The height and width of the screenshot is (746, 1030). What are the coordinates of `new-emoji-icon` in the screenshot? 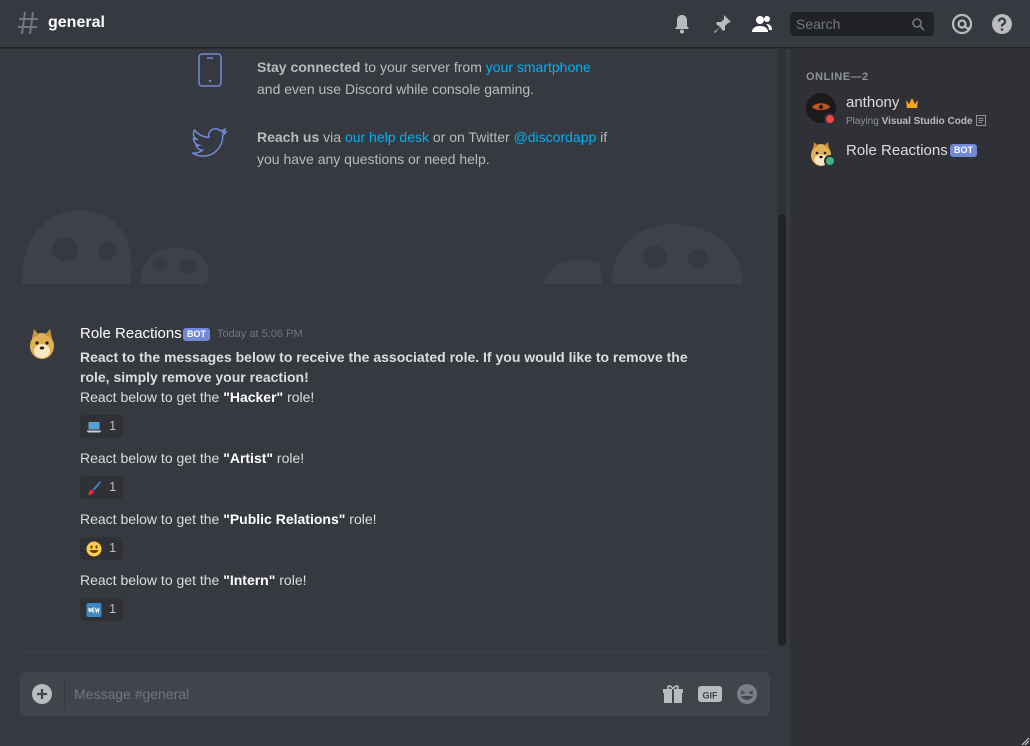 It's located at (94, 610).